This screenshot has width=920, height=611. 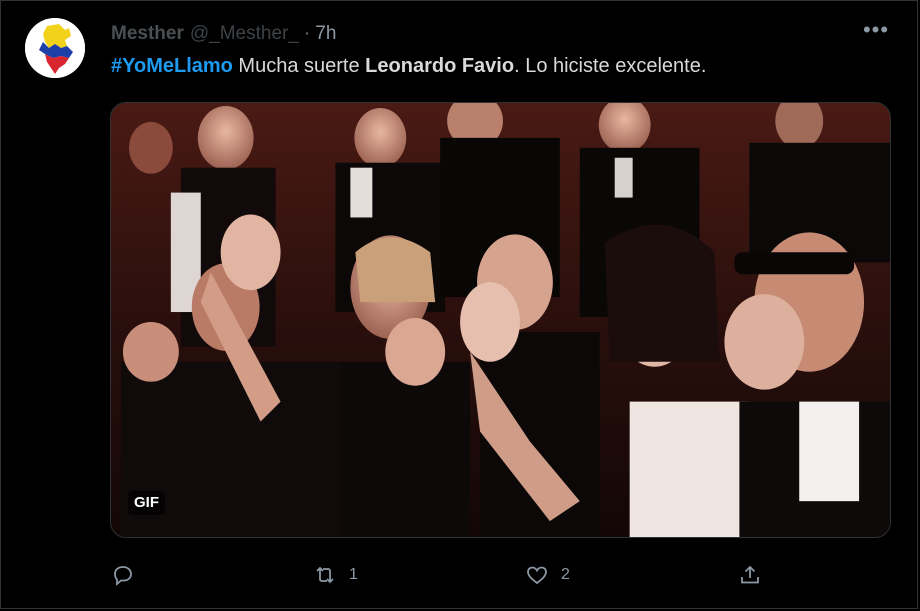 I want to click on heart-icon, so click(x=537, y=575).